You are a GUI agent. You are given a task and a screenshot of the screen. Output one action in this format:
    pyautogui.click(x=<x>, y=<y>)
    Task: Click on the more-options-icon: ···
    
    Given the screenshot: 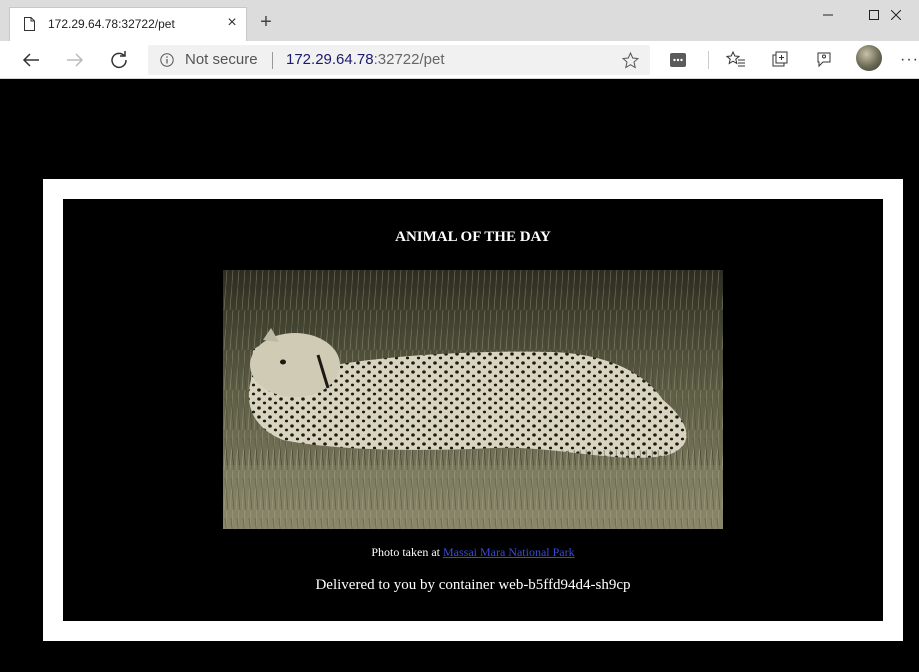 What is the action you would take?
    pyautogui.click(x=909, y=60)
    